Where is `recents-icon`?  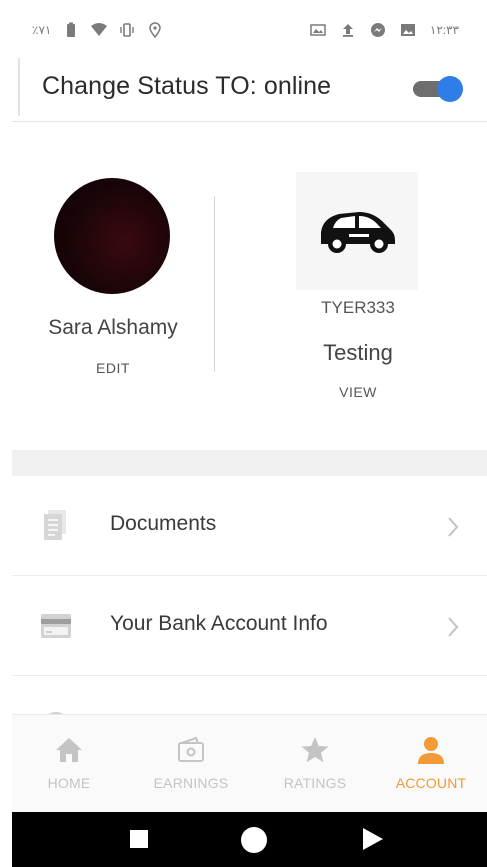
recents-icon is located at coordinates (139, 839).